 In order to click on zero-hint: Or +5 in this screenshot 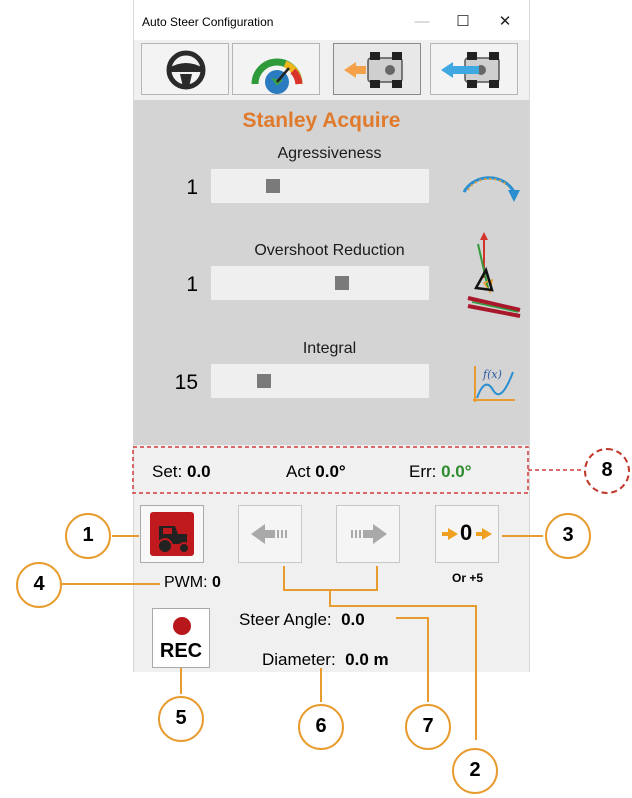, I will do `click(468, 578)`.